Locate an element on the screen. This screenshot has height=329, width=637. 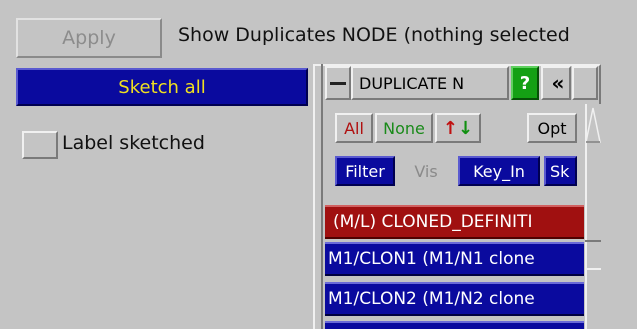
scroll-up-arrow-icon is located at coordinates (593, 126).